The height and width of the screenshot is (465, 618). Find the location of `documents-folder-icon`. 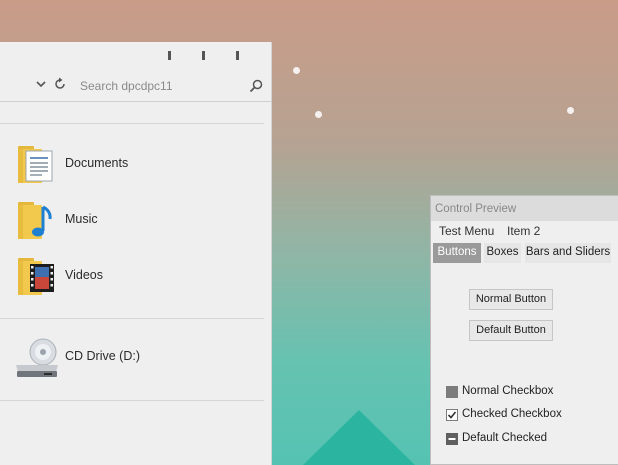

documents-folder-icon is located at coordinates (35, 164).